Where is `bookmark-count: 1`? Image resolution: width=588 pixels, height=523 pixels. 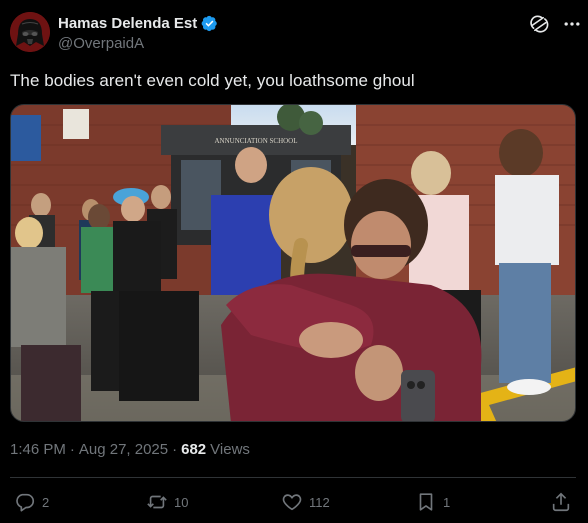
bookmark-count: 1 is located at coordinates (447, 502).